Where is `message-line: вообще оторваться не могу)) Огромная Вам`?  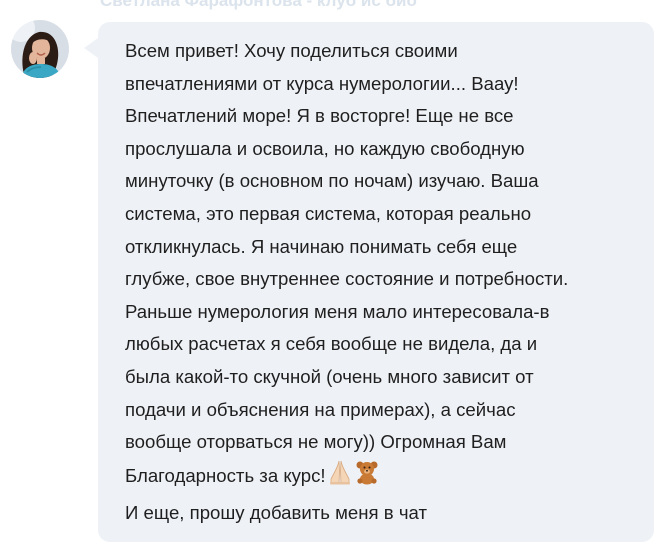 message-line: вообще оторваться не могу)) Огромная Вам is located at coordinates (316, 442).